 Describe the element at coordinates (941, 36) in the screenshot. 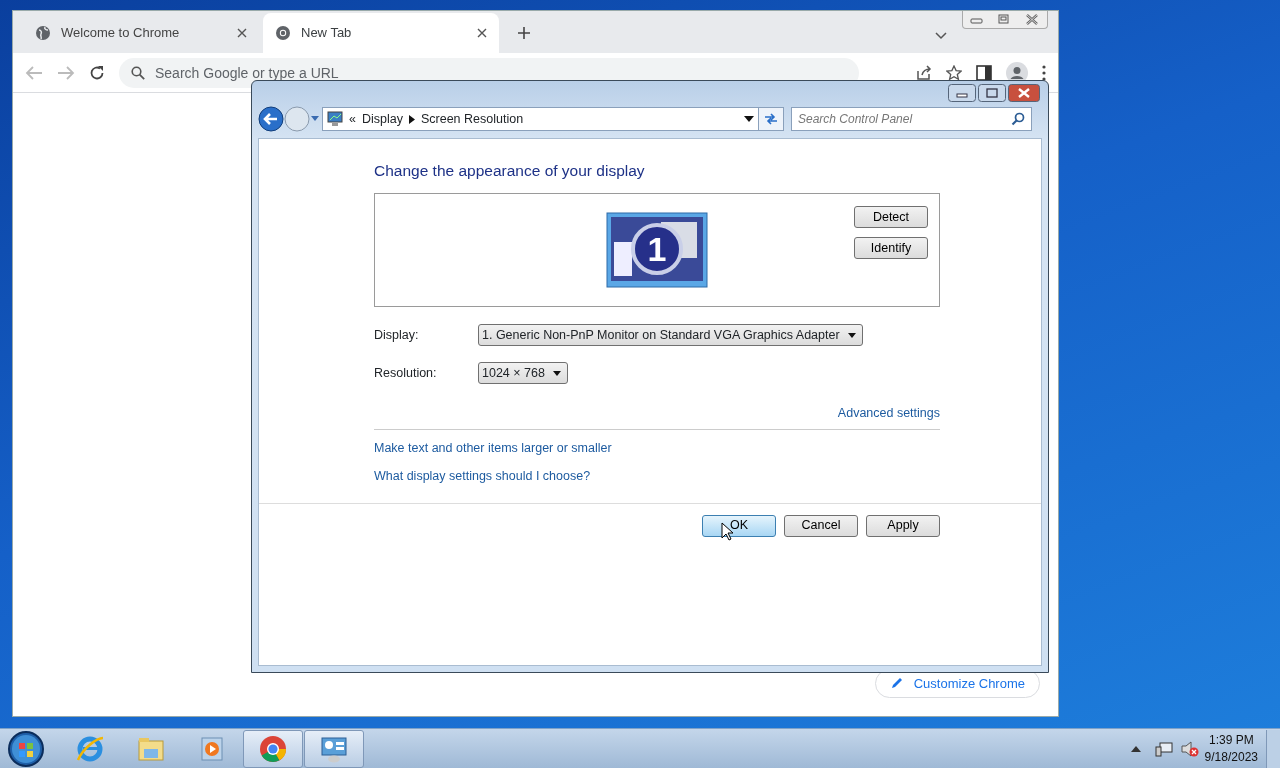

I see `chevron-down-icon` at that location.